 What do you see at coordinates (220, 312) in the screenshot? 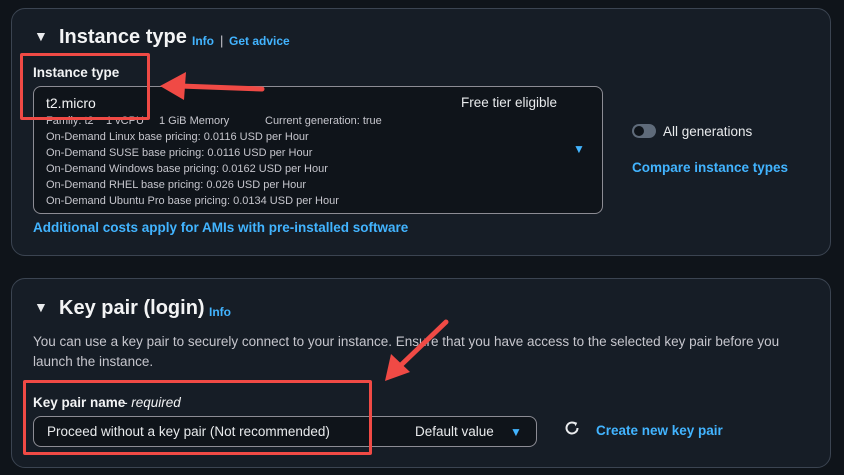
I see `keypair-info-link: Info` at bounding box center [220, 312].